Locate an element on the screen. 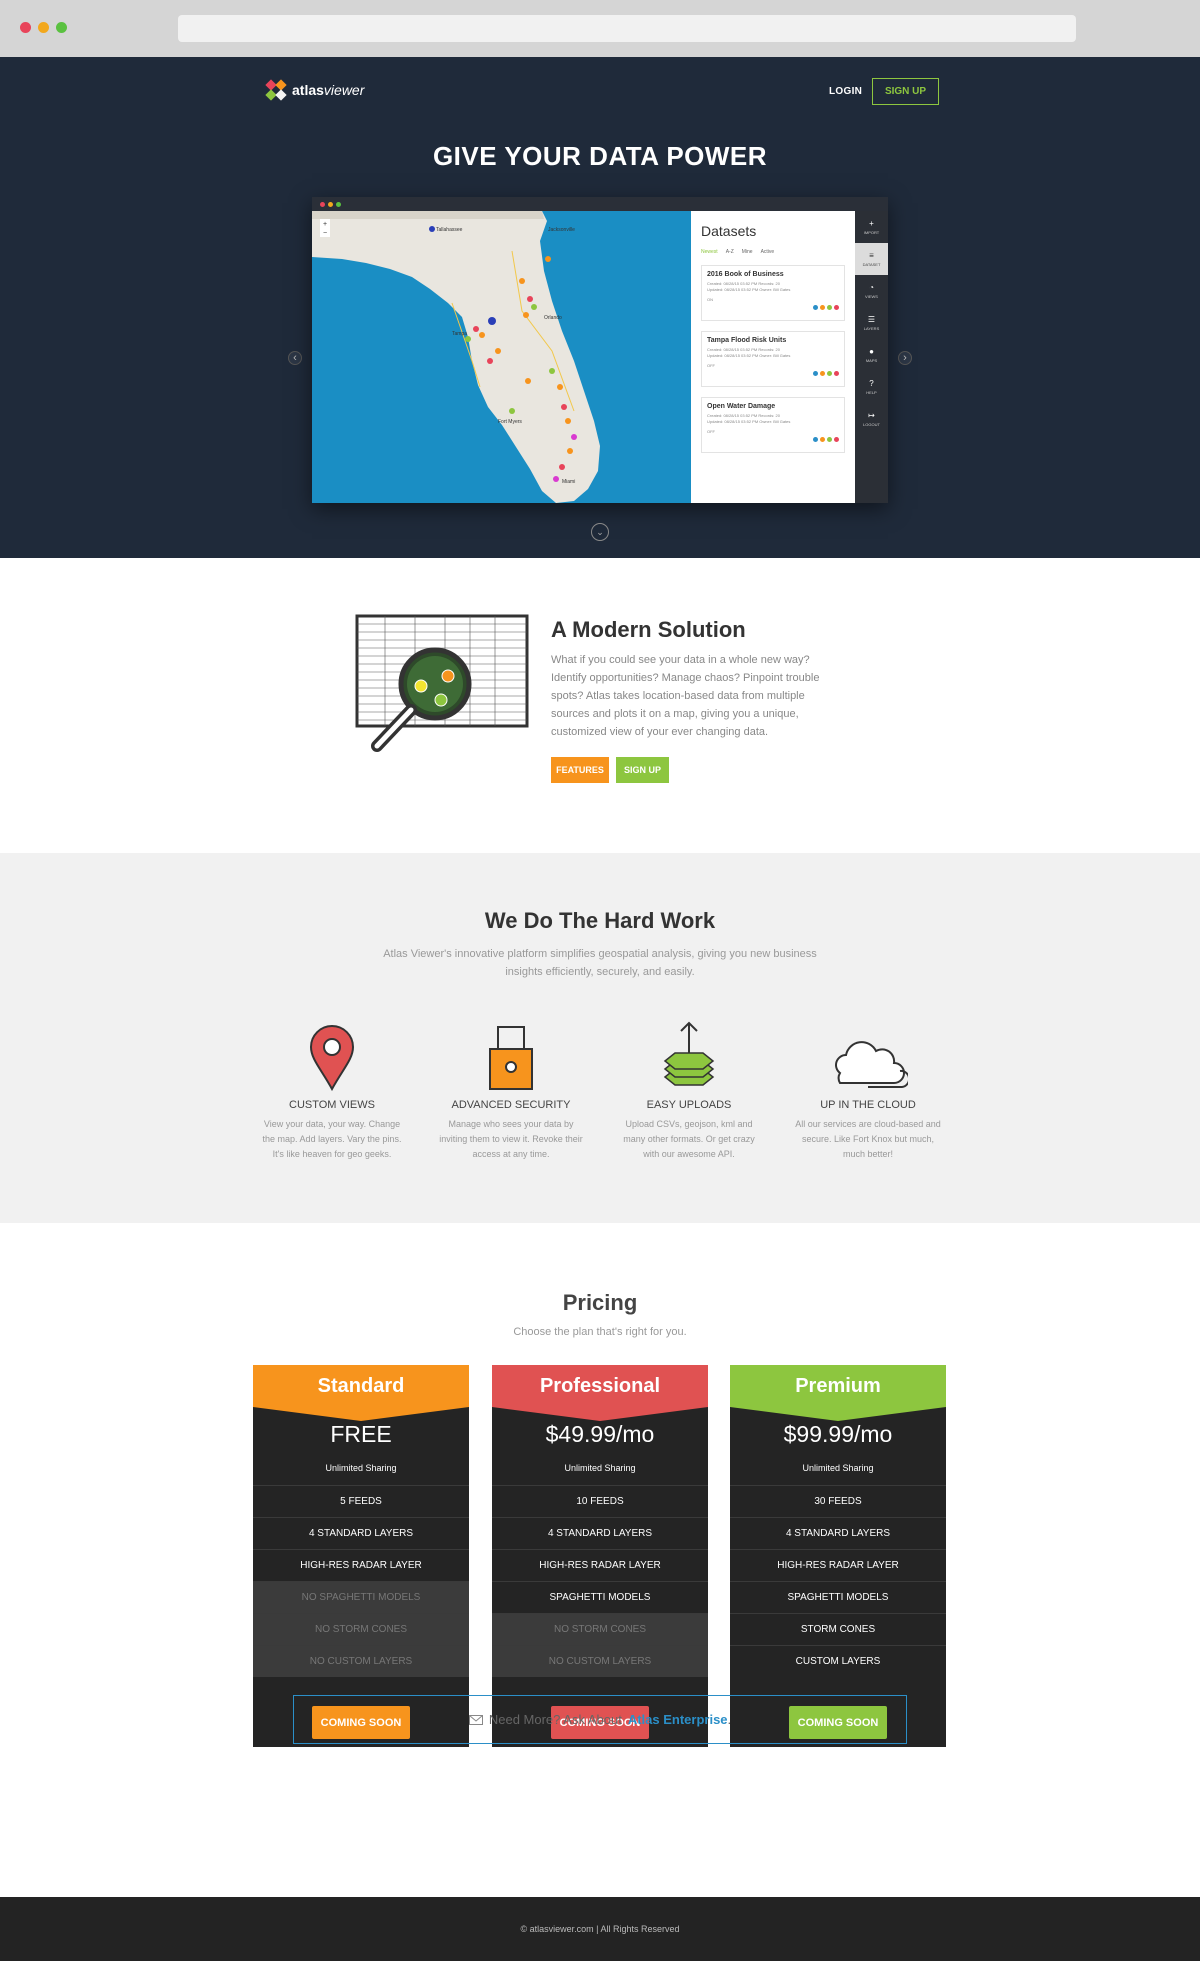 This screenshot has width=1200, height=1961. rail-maps: ● MAPS is located at coordinates (871, 355).